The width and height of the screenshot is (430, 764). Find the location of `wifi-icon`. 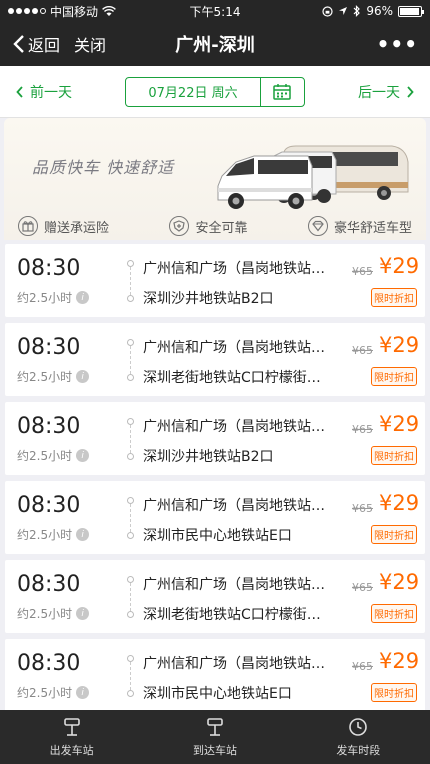

wifi-icon is located at coordinates (109, 10).